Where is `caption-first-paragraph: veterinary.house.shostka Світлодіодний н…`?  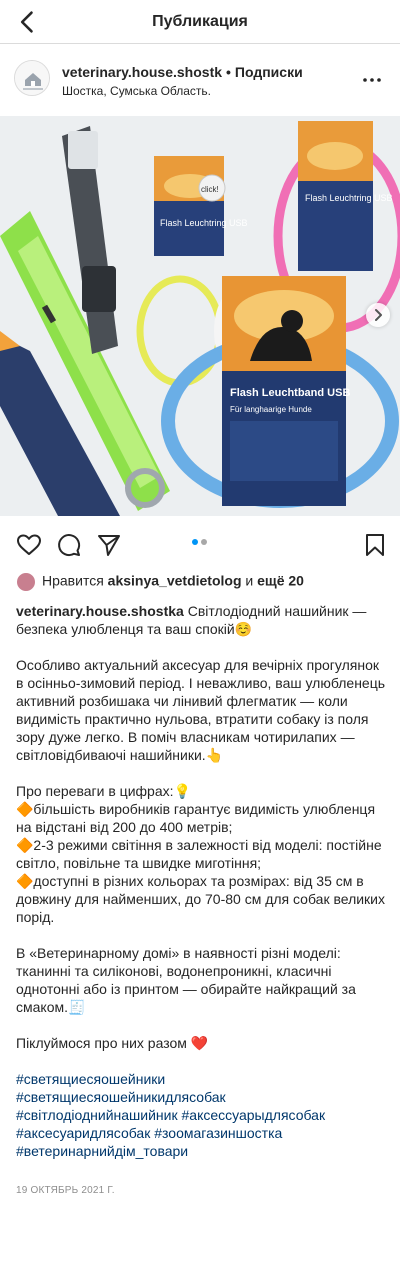
caption-first-paragraph: veterinary.house.shostka Світлодіодний н… is located at coordinates (201, 620).